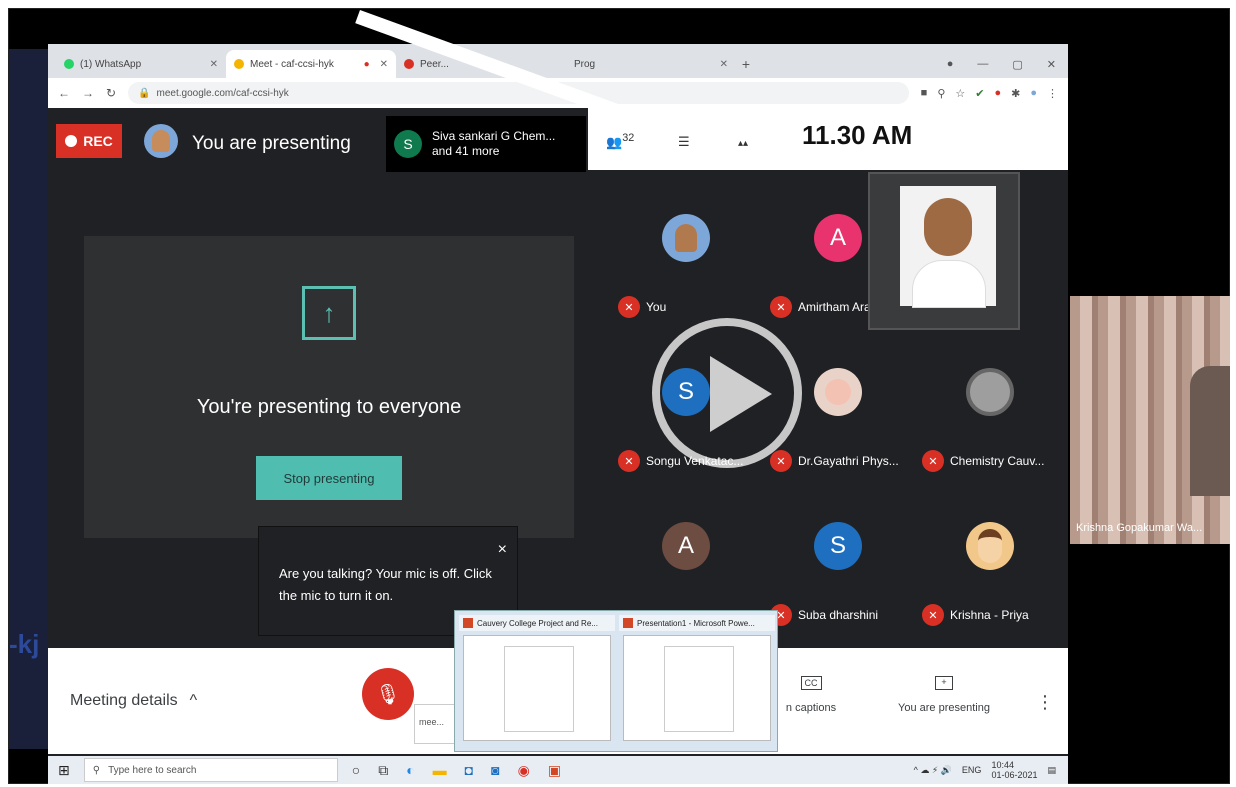 This screenshot has height=787, width=1236. Describe the element at coordinates (990, 559) in the screenshot. I see `participant-tile: ✕ Krishna - Priya` at that location.